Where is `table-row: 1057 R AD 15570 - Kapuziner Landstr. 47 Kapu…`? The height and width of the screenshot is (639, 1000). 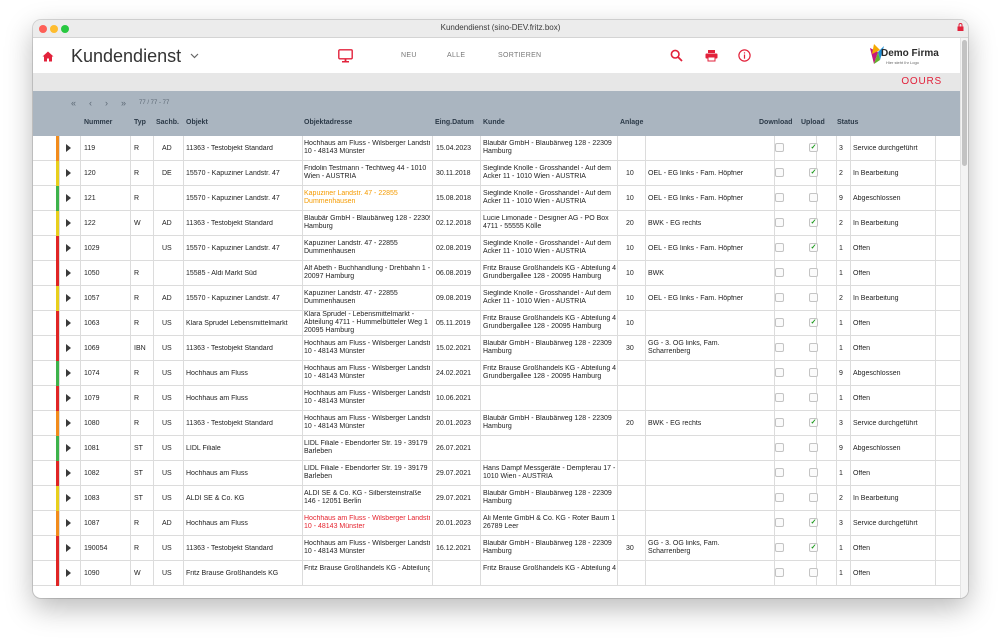
table-row: 1057 R AD 15570 - Kapuziner Landstr. 47 Kapu… is located at coordinates (497, 298).